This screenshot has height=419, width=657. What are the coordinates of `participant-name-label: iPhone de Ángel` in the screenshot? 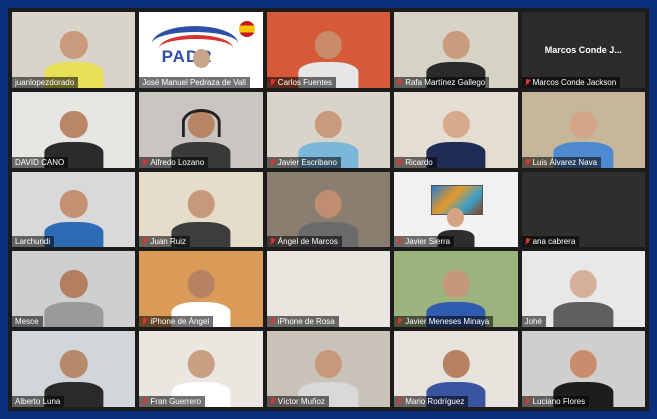 It's located at (176, 322).